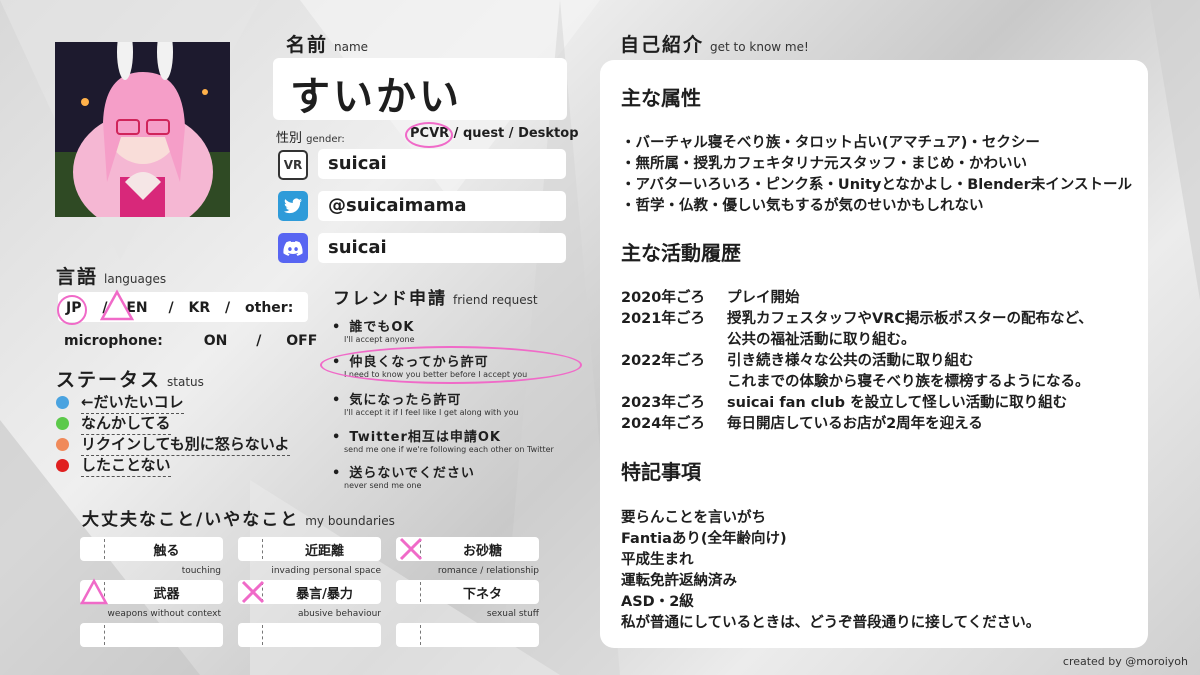 The height and width of the screenshot is (675, 1200). I want to click on history-row: 2022年ごろ 引き続き様々な公共の活動に取り組む, so click(797, 361).